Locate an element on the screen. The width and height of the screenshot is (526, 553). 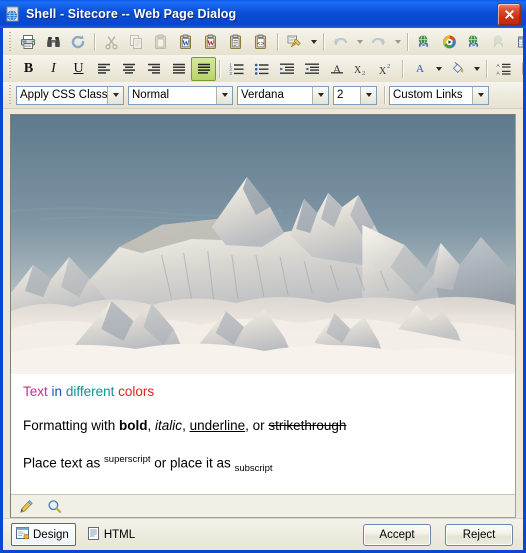
copy-icon is located at coordinates (136, 41).